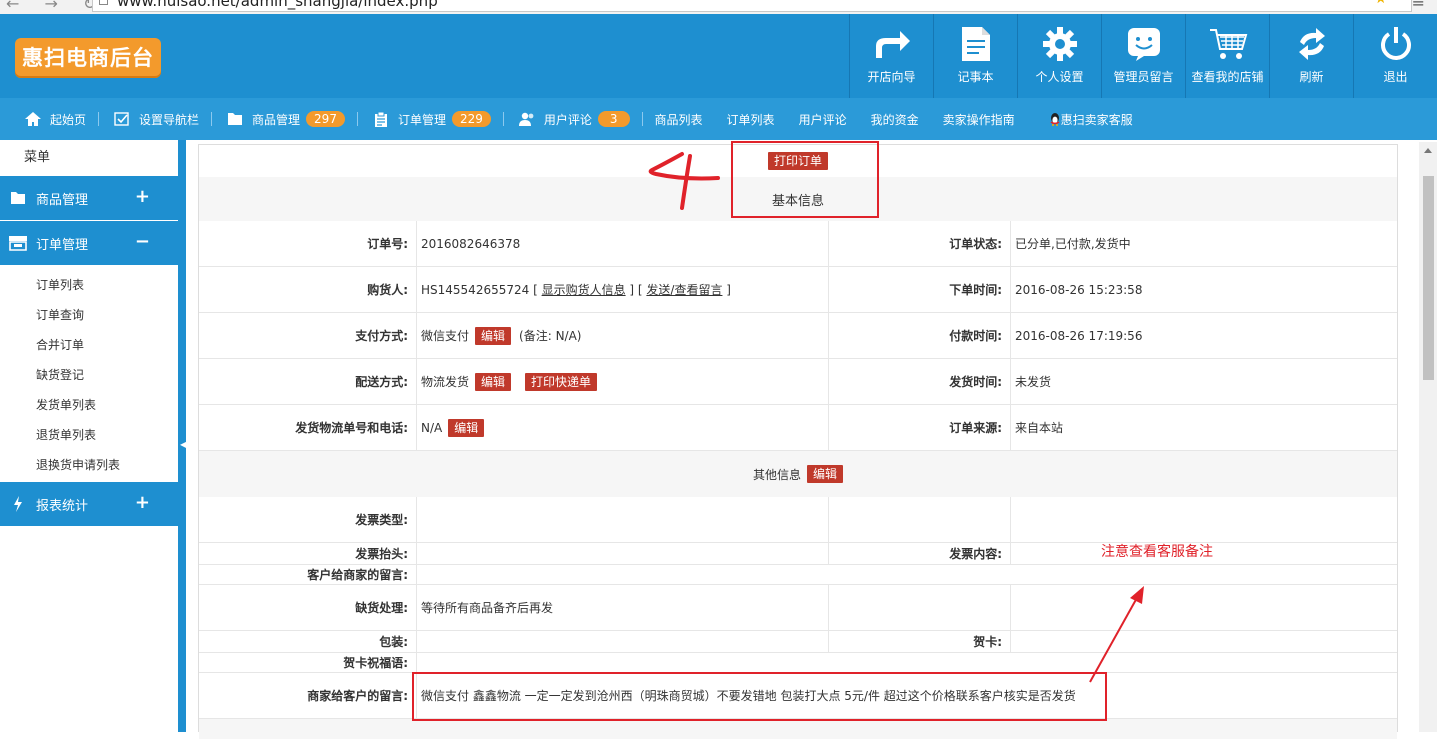 This screenshot has width=1437, height=739. Describe the element at coordinates (182, 436) in the screenshot. I see `sidebar-toggle-bar: ◀` at that location.